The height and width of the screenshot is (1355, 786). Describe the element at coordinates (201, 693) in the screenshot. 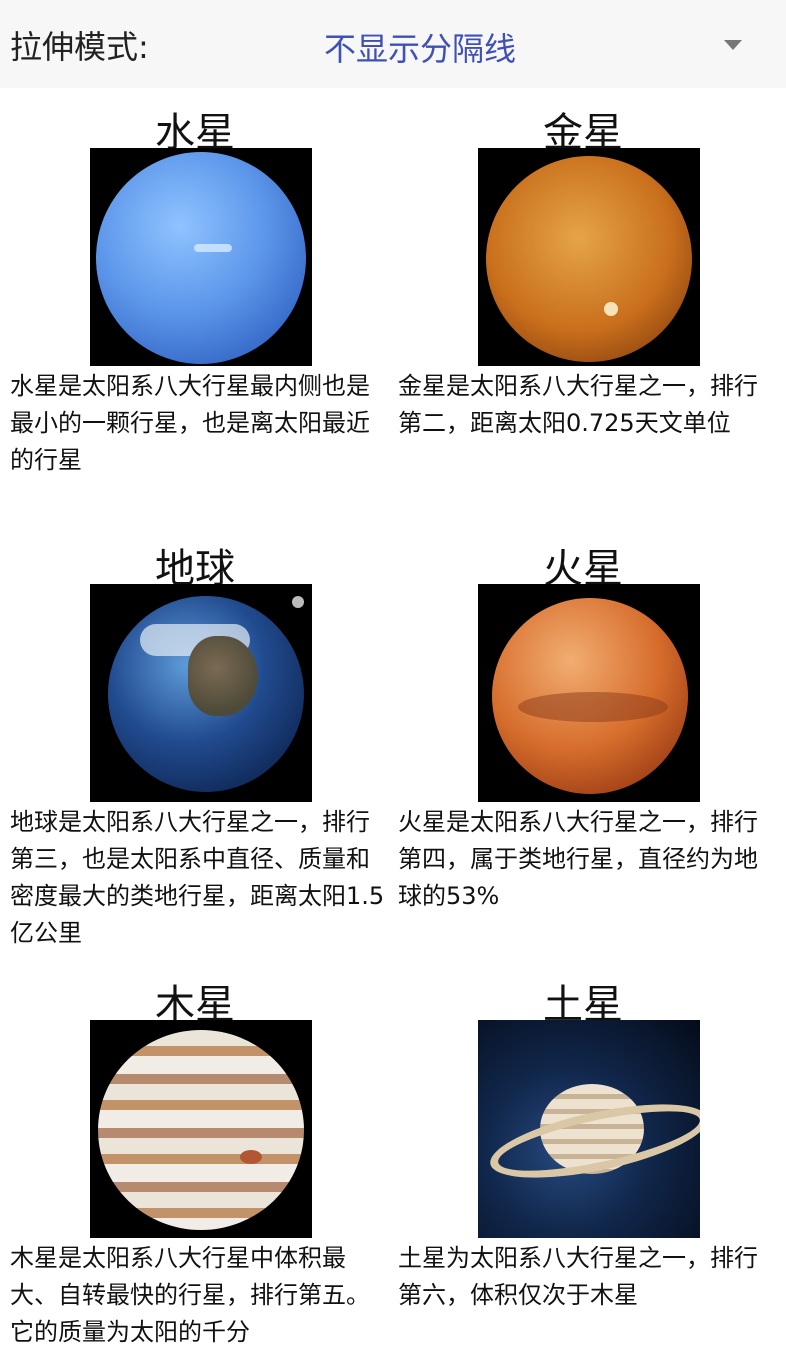

I see `planet-image-earth` at that location.